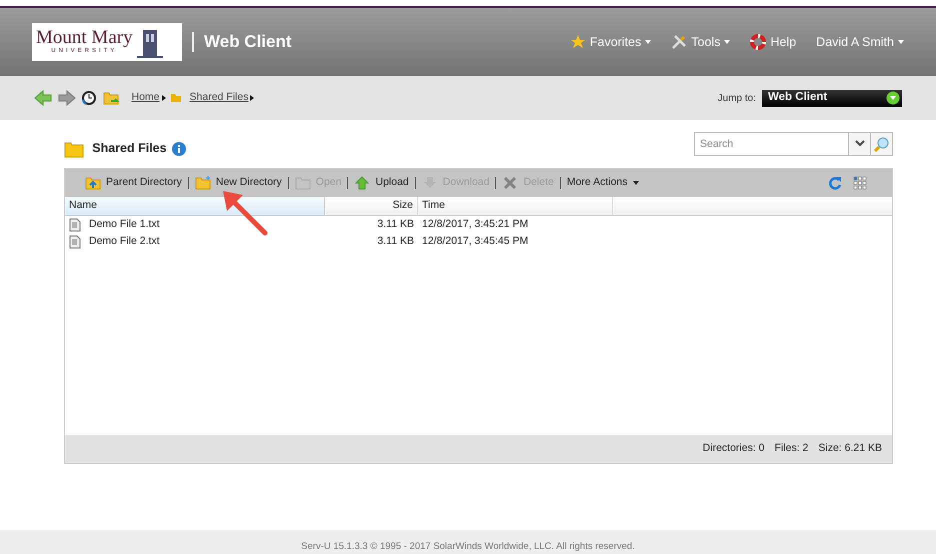 The width and height of the screenshot is (936, 554). Describe the element at coordinates (362, 183) in the screenshot. I see `upload-arrow-icon` at that location.